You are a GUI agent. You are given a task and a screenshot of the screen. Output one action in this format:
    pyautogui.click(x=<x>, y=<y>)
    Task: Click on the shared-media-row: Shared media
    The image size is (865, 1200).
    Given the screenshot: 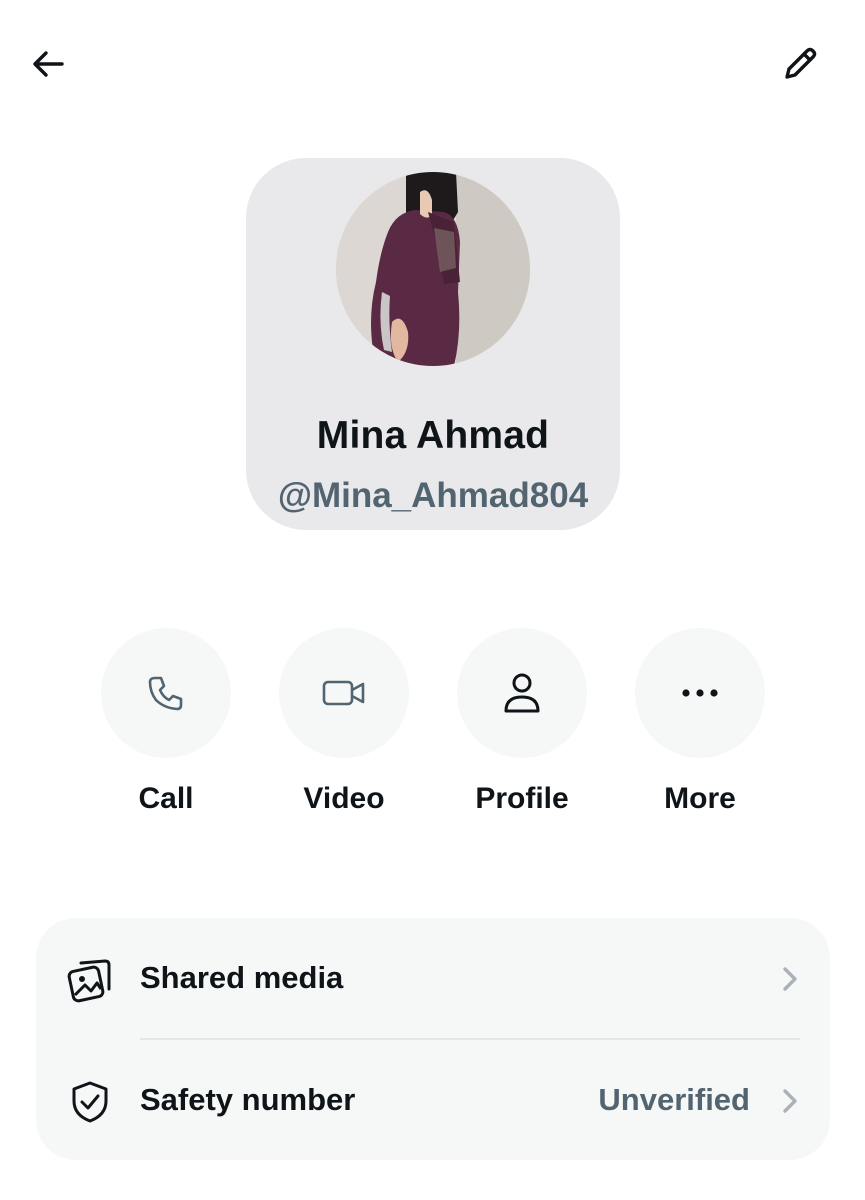 What is the action you would take?
    pyautogui.click(x=433, y=978)
    